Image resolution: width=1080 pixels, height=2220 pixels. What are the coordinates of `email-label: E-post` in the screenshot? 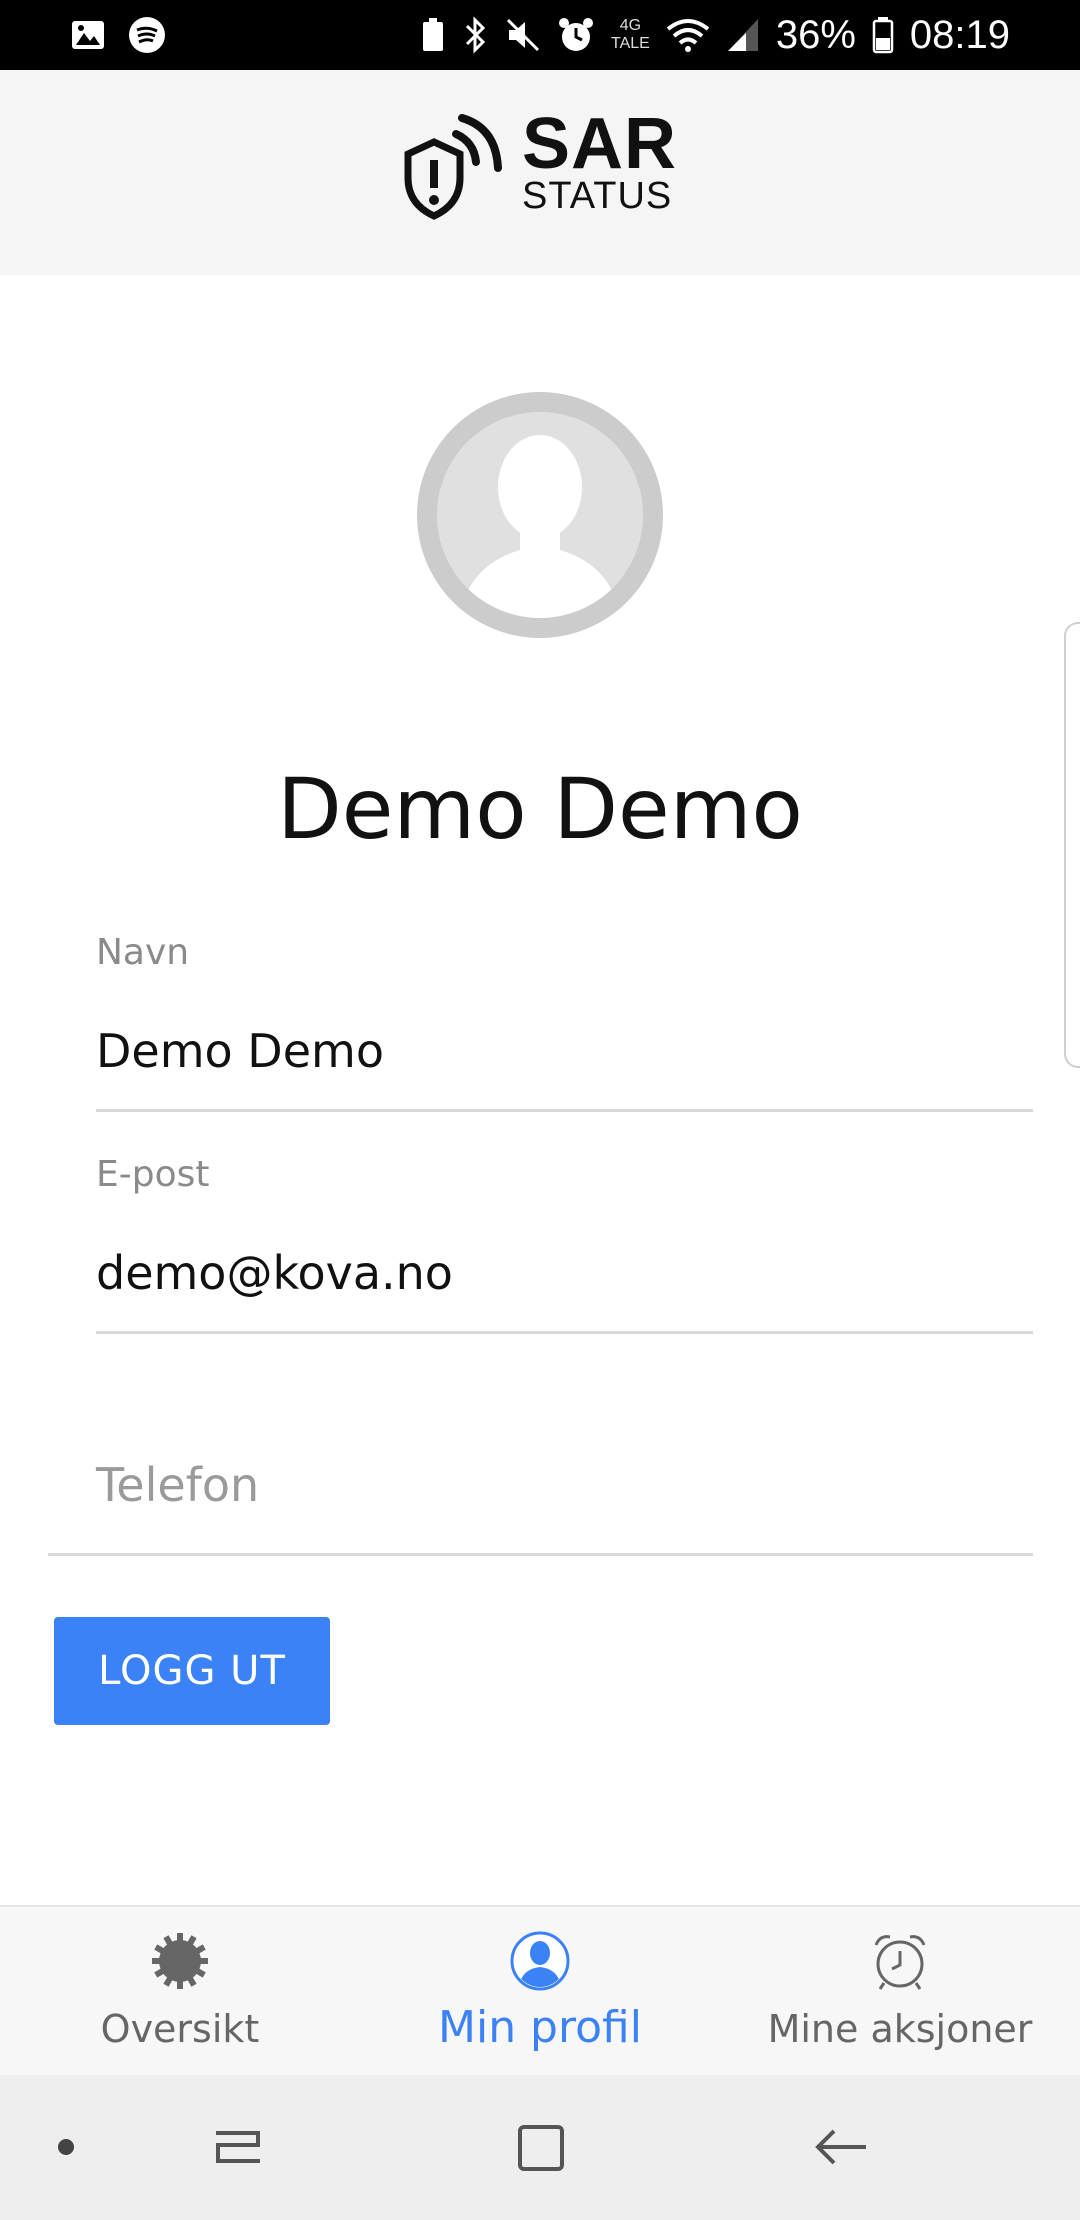 It's located at (153, 1174).